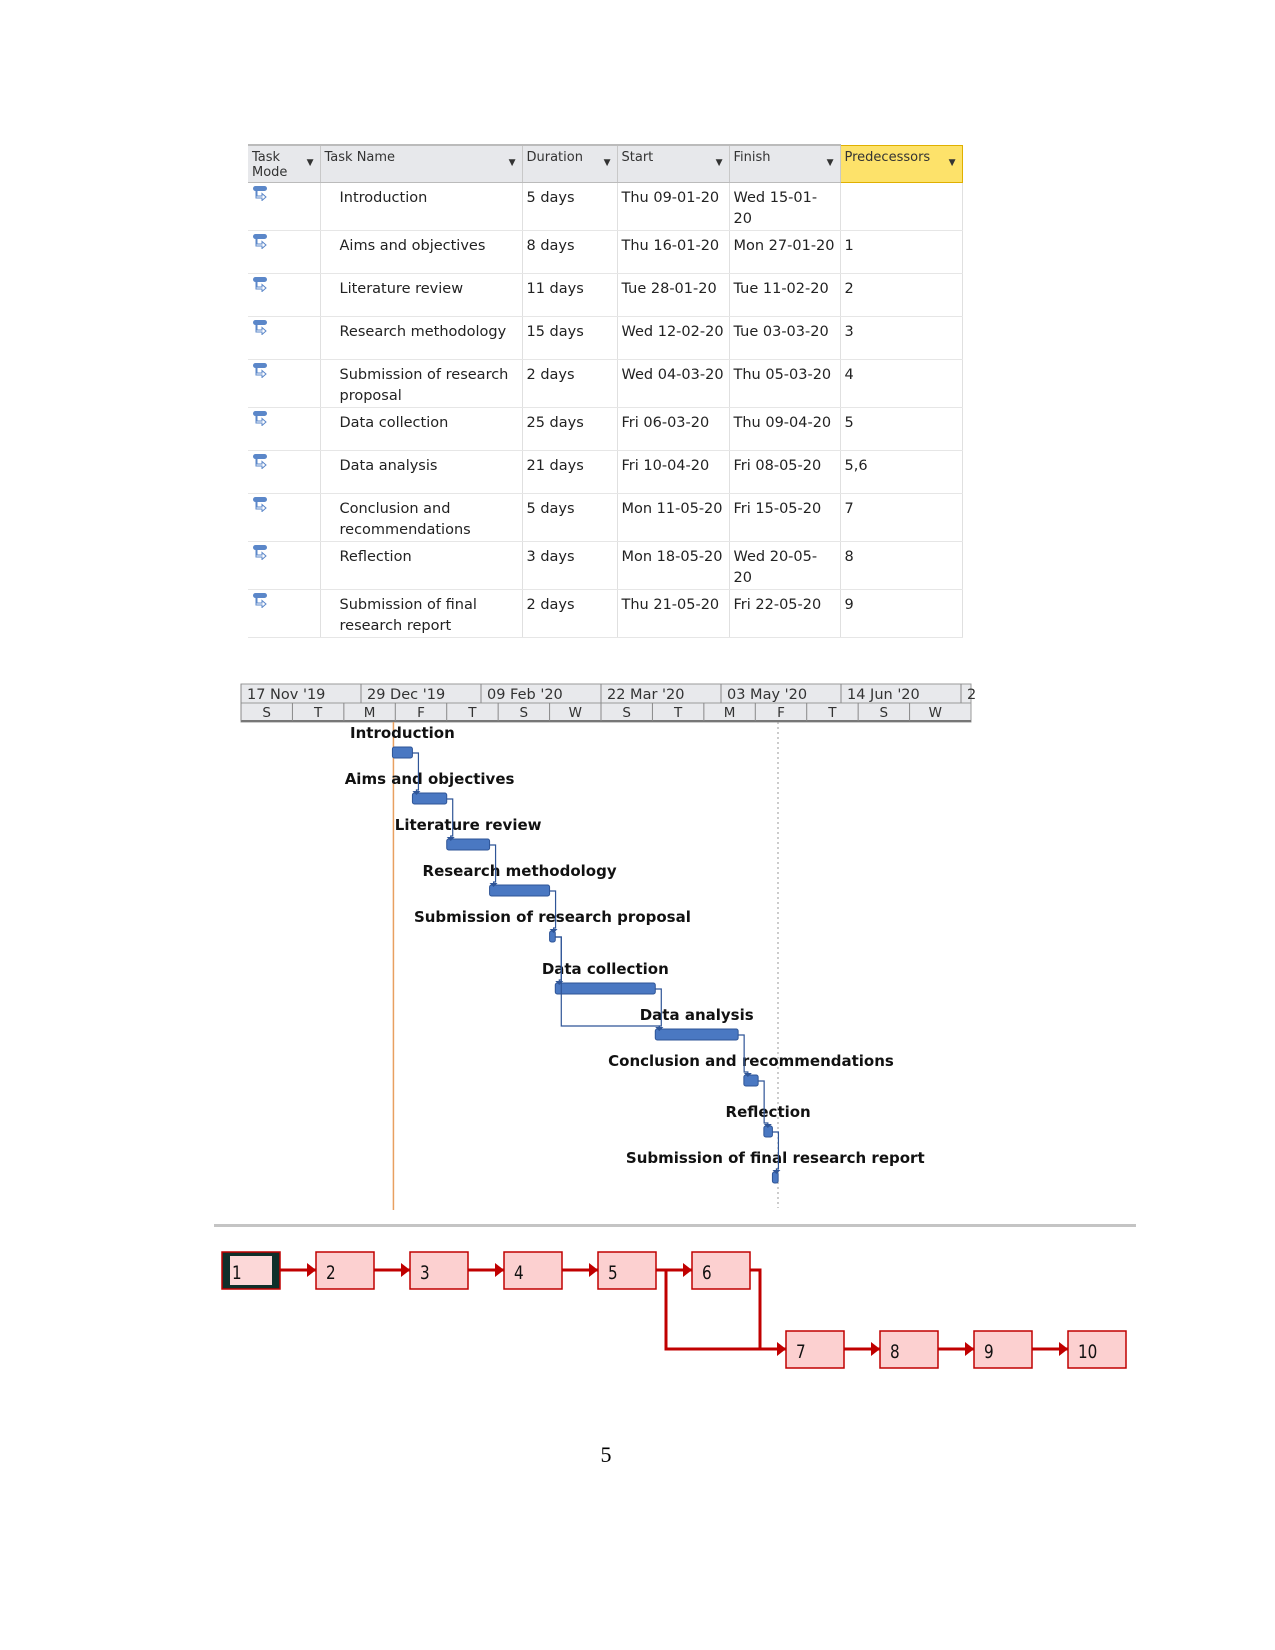  What do you see at coordinates (613, 1273) in the screenshot?
I see `network-node-label: 5` at bounding box center [613, 1273].